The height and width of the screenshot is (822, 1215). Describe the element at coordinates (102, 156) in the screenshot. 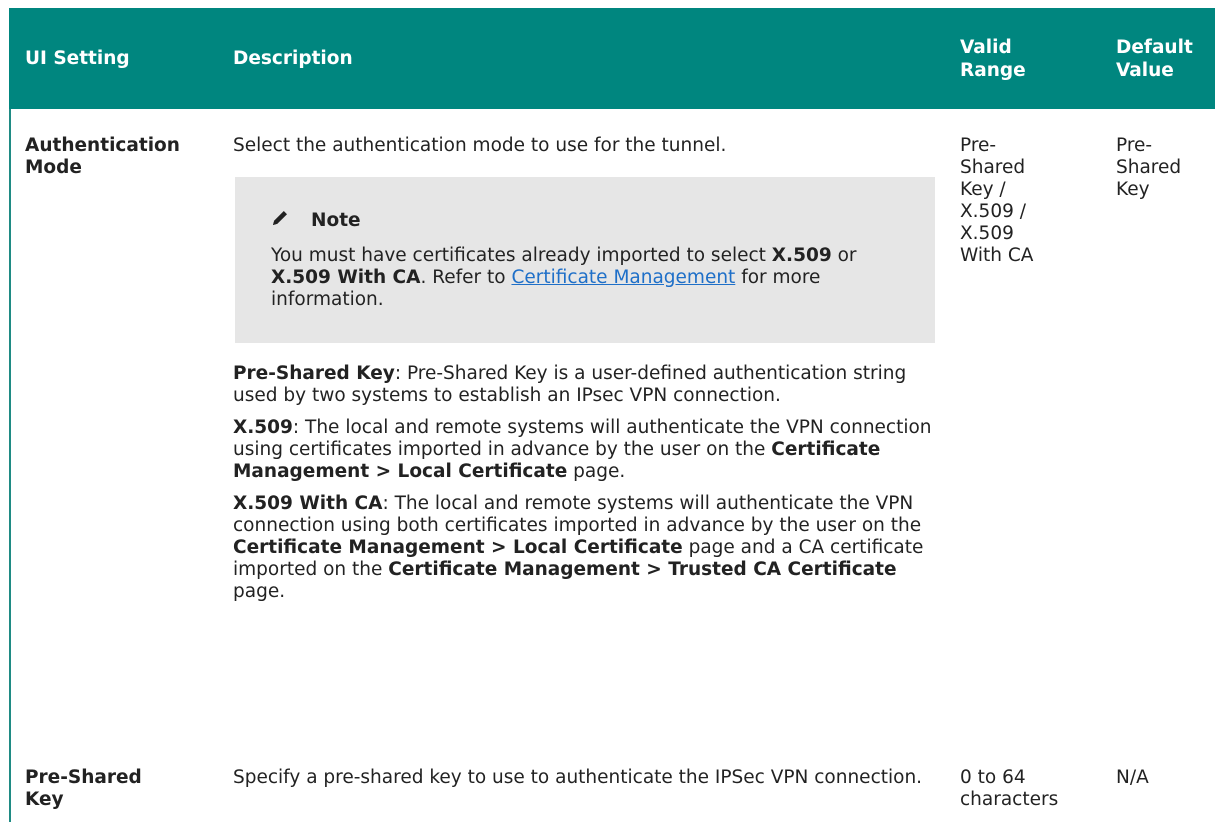

I see `setting-name: Authentication Mode` at that location.